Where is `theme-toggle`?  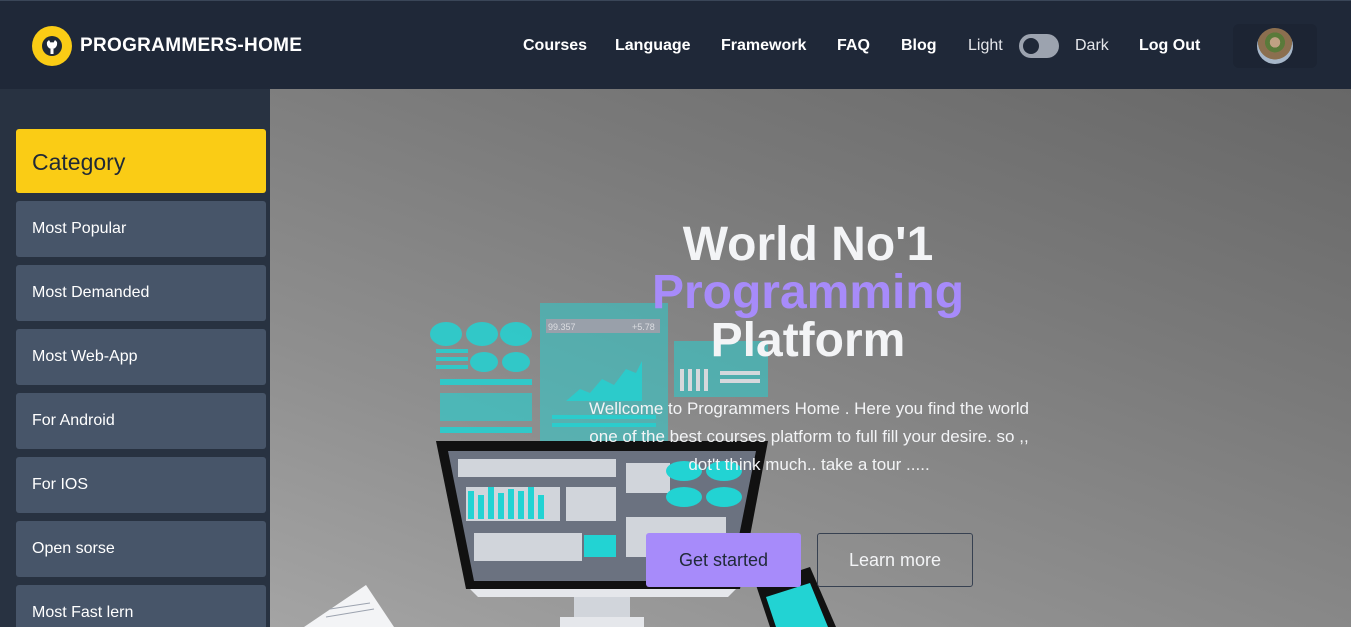
theme-toggle is located at coordinates (1039, 46).